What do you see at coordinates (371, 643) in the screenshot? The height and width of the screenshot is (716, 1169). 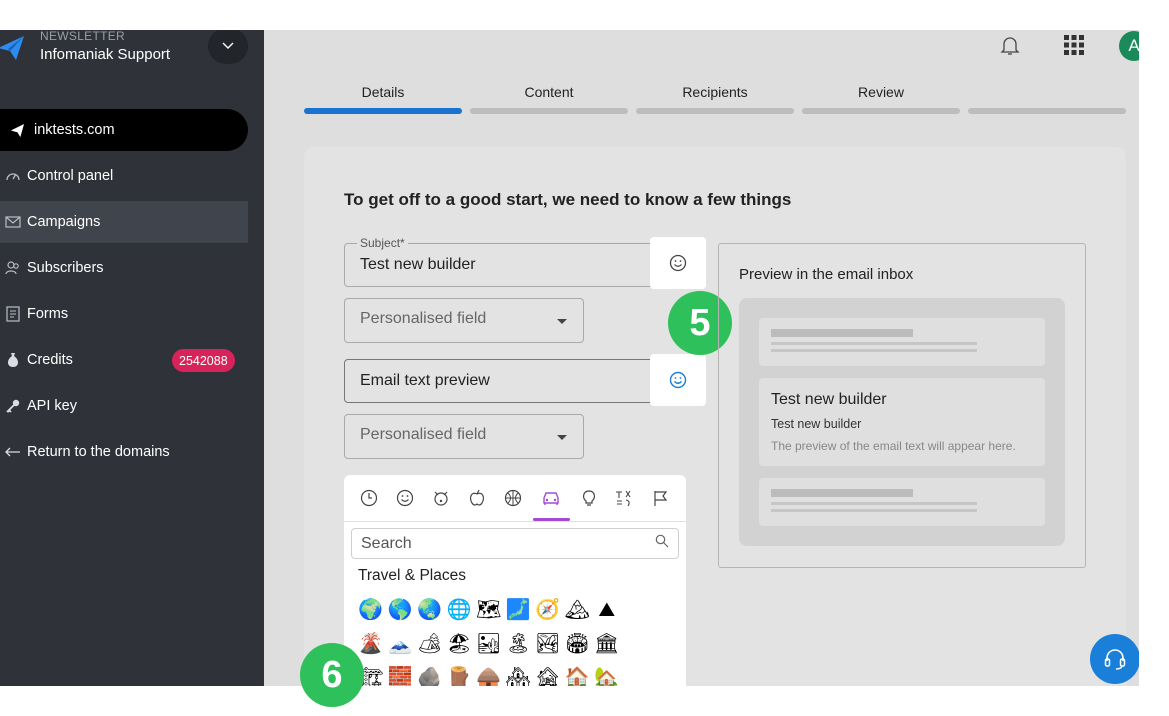 I see `emoji-item: 🌋` at bounding box center [371, 643].